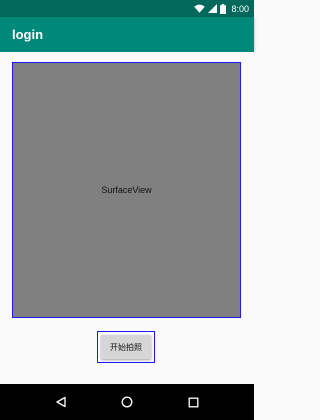  I want to click on capture-button: 开始拍照, so click(126, 347).